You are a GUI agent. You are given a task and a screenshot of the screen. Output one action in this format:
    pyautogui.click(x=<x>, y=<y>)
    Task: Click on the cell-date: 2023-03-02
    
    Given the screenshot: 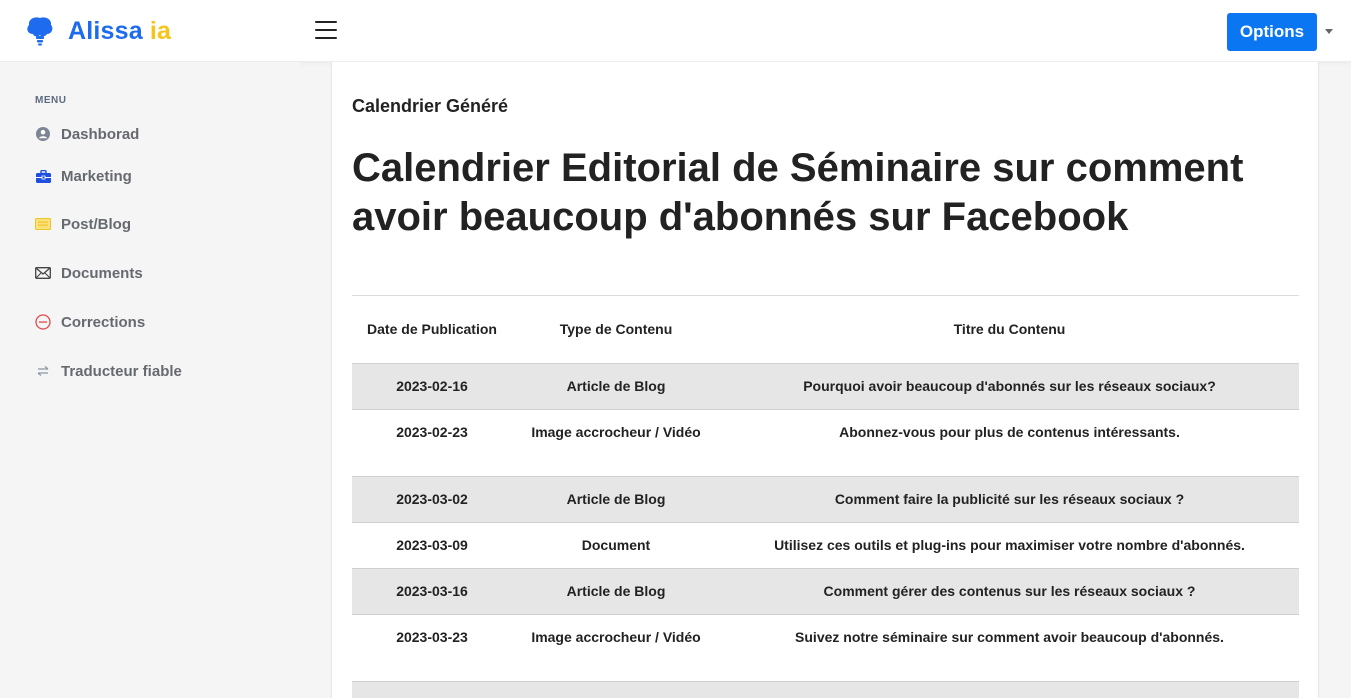 What is the action you would take?
    pyautogui.click(x=432, y=499)
    